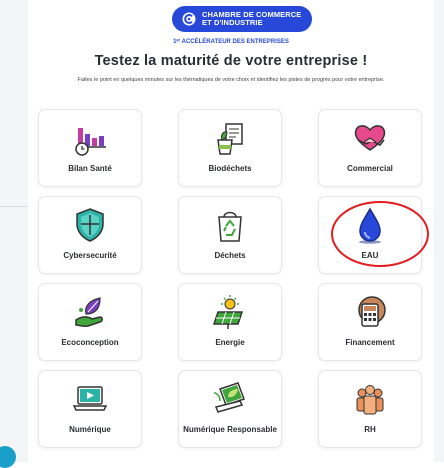 The image size is (444, 468). Describe the element at coordinates (228, 312) in the screenshot. I see `solar-panel-icon` at that location.